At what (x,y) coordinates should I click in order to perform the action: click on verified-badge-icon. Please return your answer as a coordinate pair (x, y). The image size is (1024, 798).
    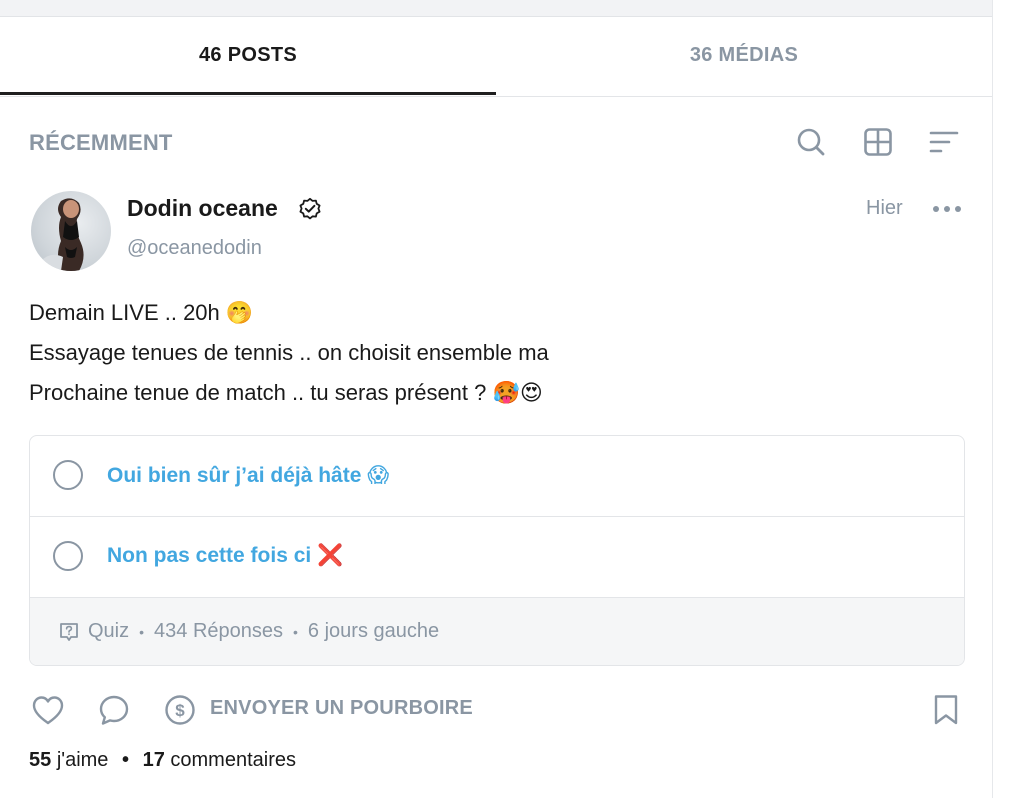
    Looking at the image, I should click on (310, 209).